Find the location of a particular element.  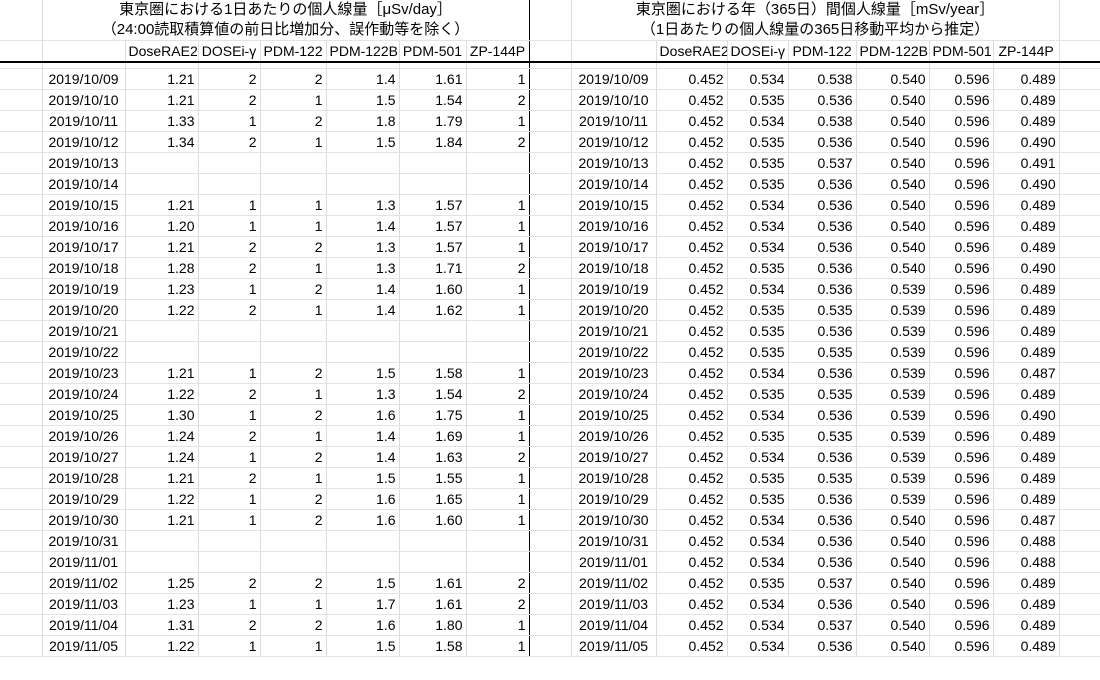

date-cell-right: 2019/10/12 is located at coordinates (614, 142).